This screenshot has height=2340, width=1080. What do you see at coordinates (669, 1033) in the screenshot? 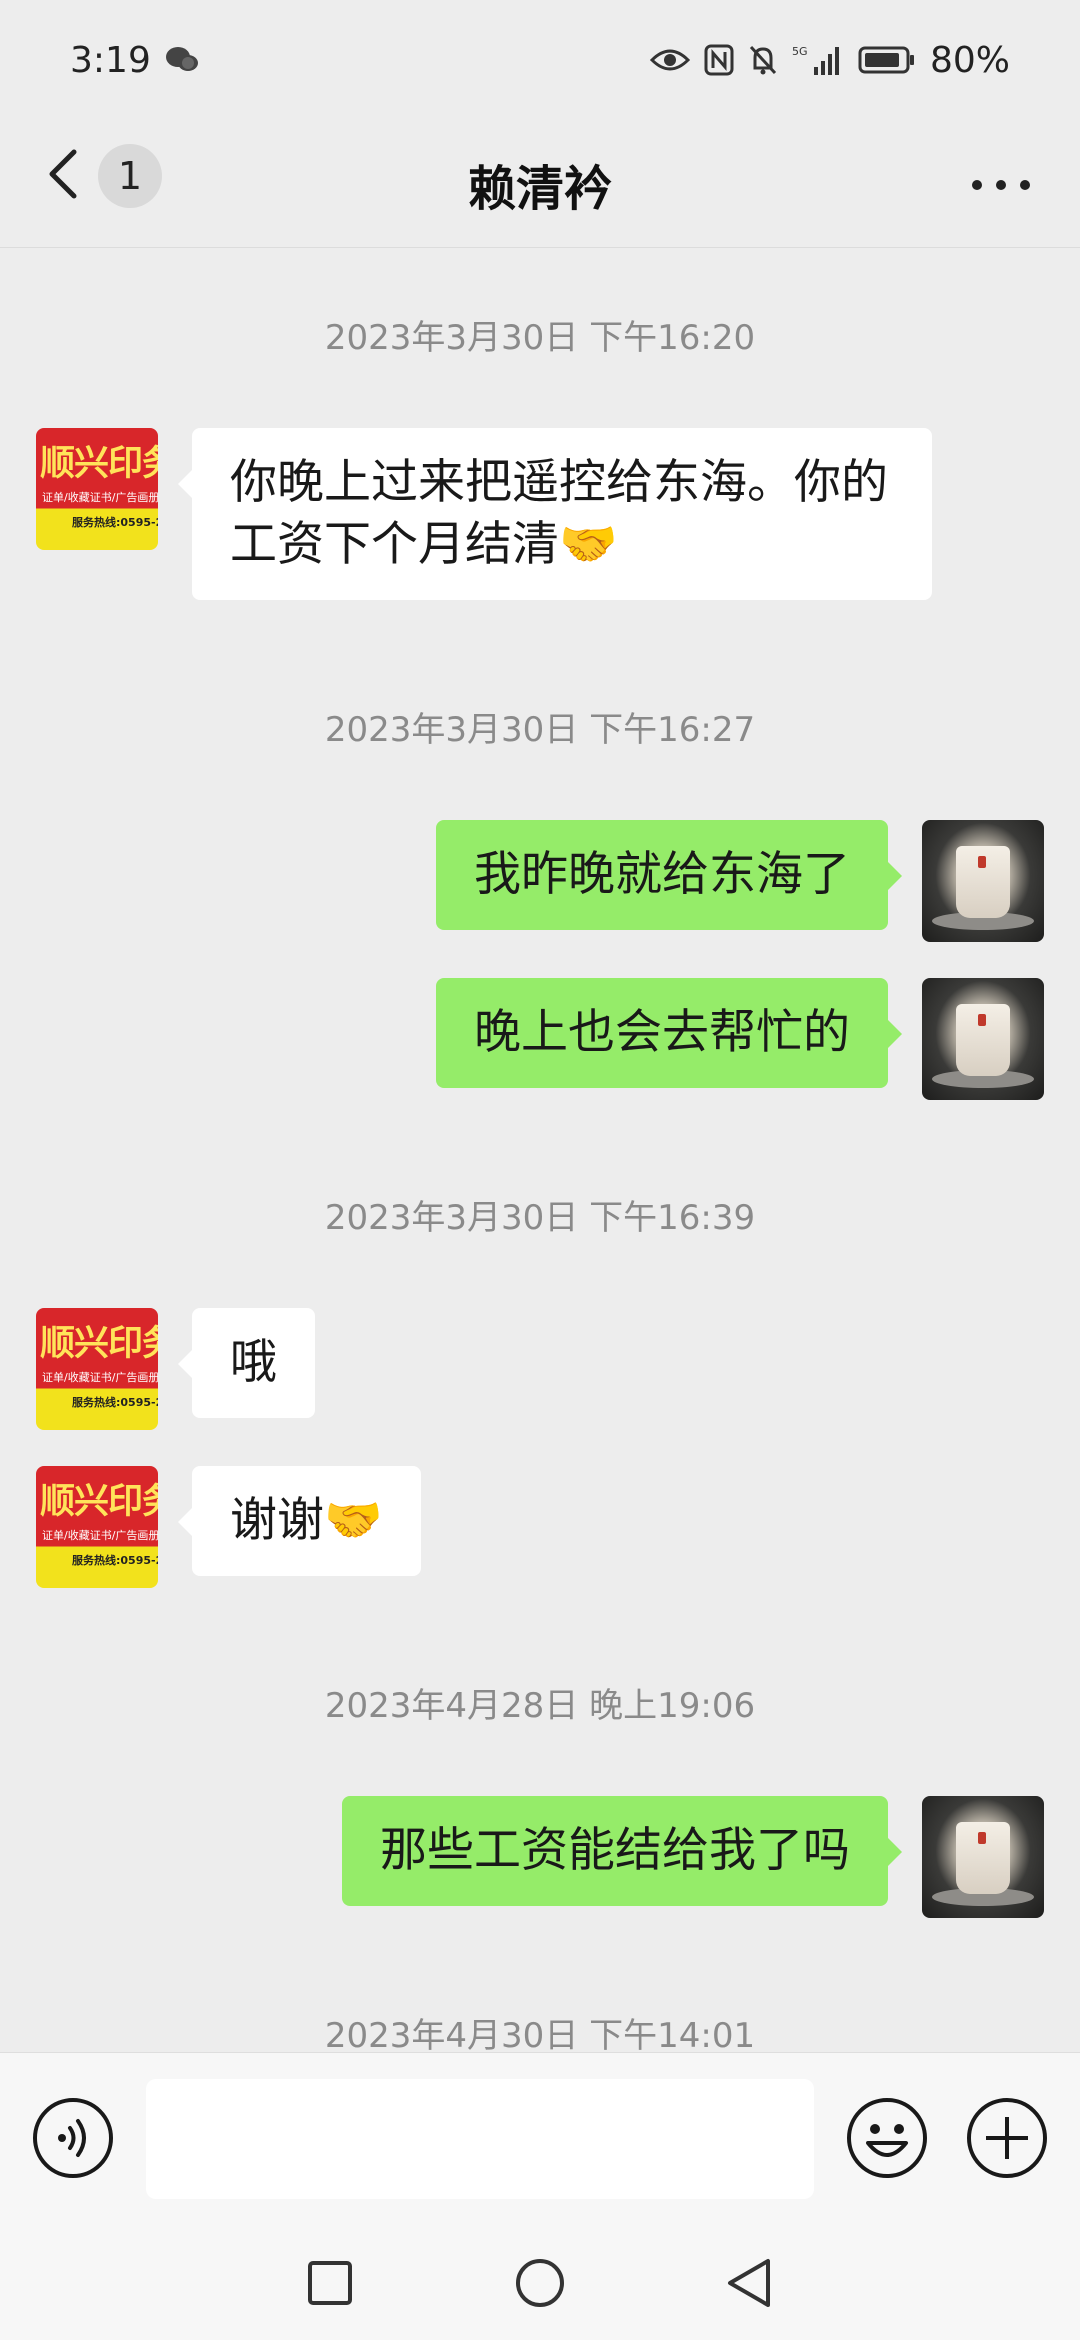
I see `outgoing-message: 晚上也会去帮忙的` at bounding box center [669, 1033].